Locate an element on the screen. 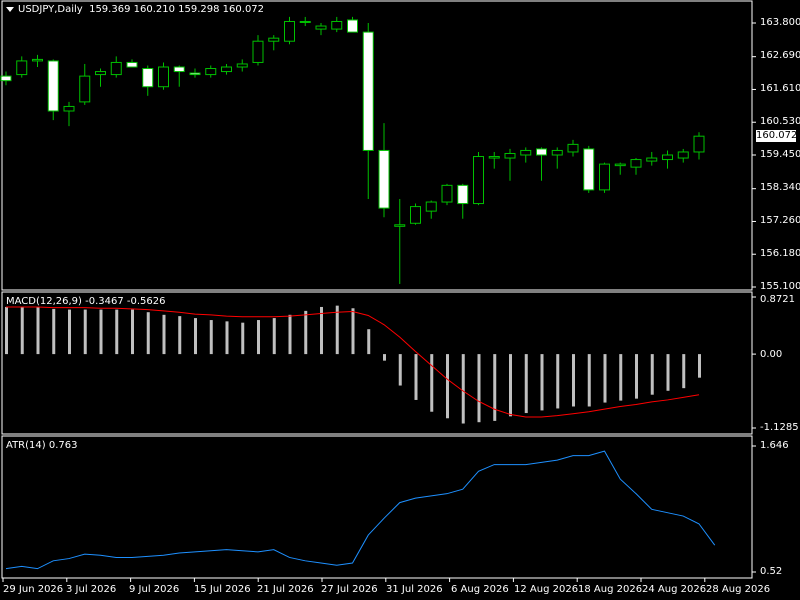 The image size is (800, 600). atr-title: ATR(14) 0.763 is located at coordinates (42, 445).